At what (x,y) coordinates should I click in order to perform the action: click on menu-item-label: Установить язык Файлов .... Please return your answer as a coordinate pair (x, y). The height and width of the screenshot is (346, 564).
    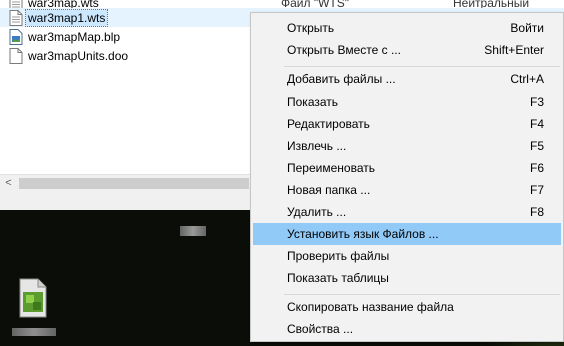
    Looking at the image, I should click on (363, 234).